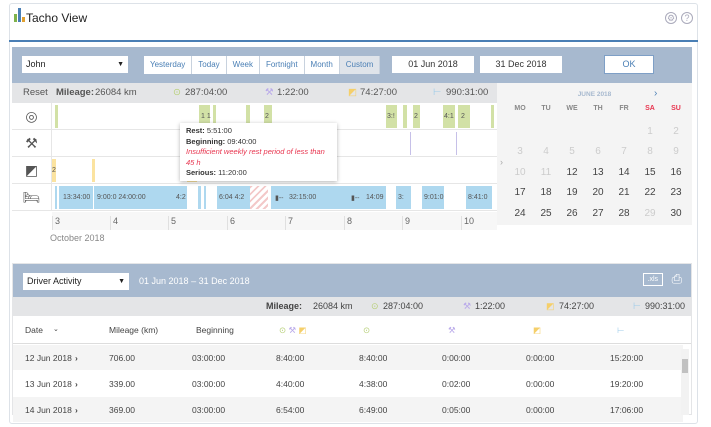 This screenshot has width=711, height=427. Describe the element at coordinates (282, 65) in the screenshot. I see `period-fortnight-button: Fortnight` at that location.